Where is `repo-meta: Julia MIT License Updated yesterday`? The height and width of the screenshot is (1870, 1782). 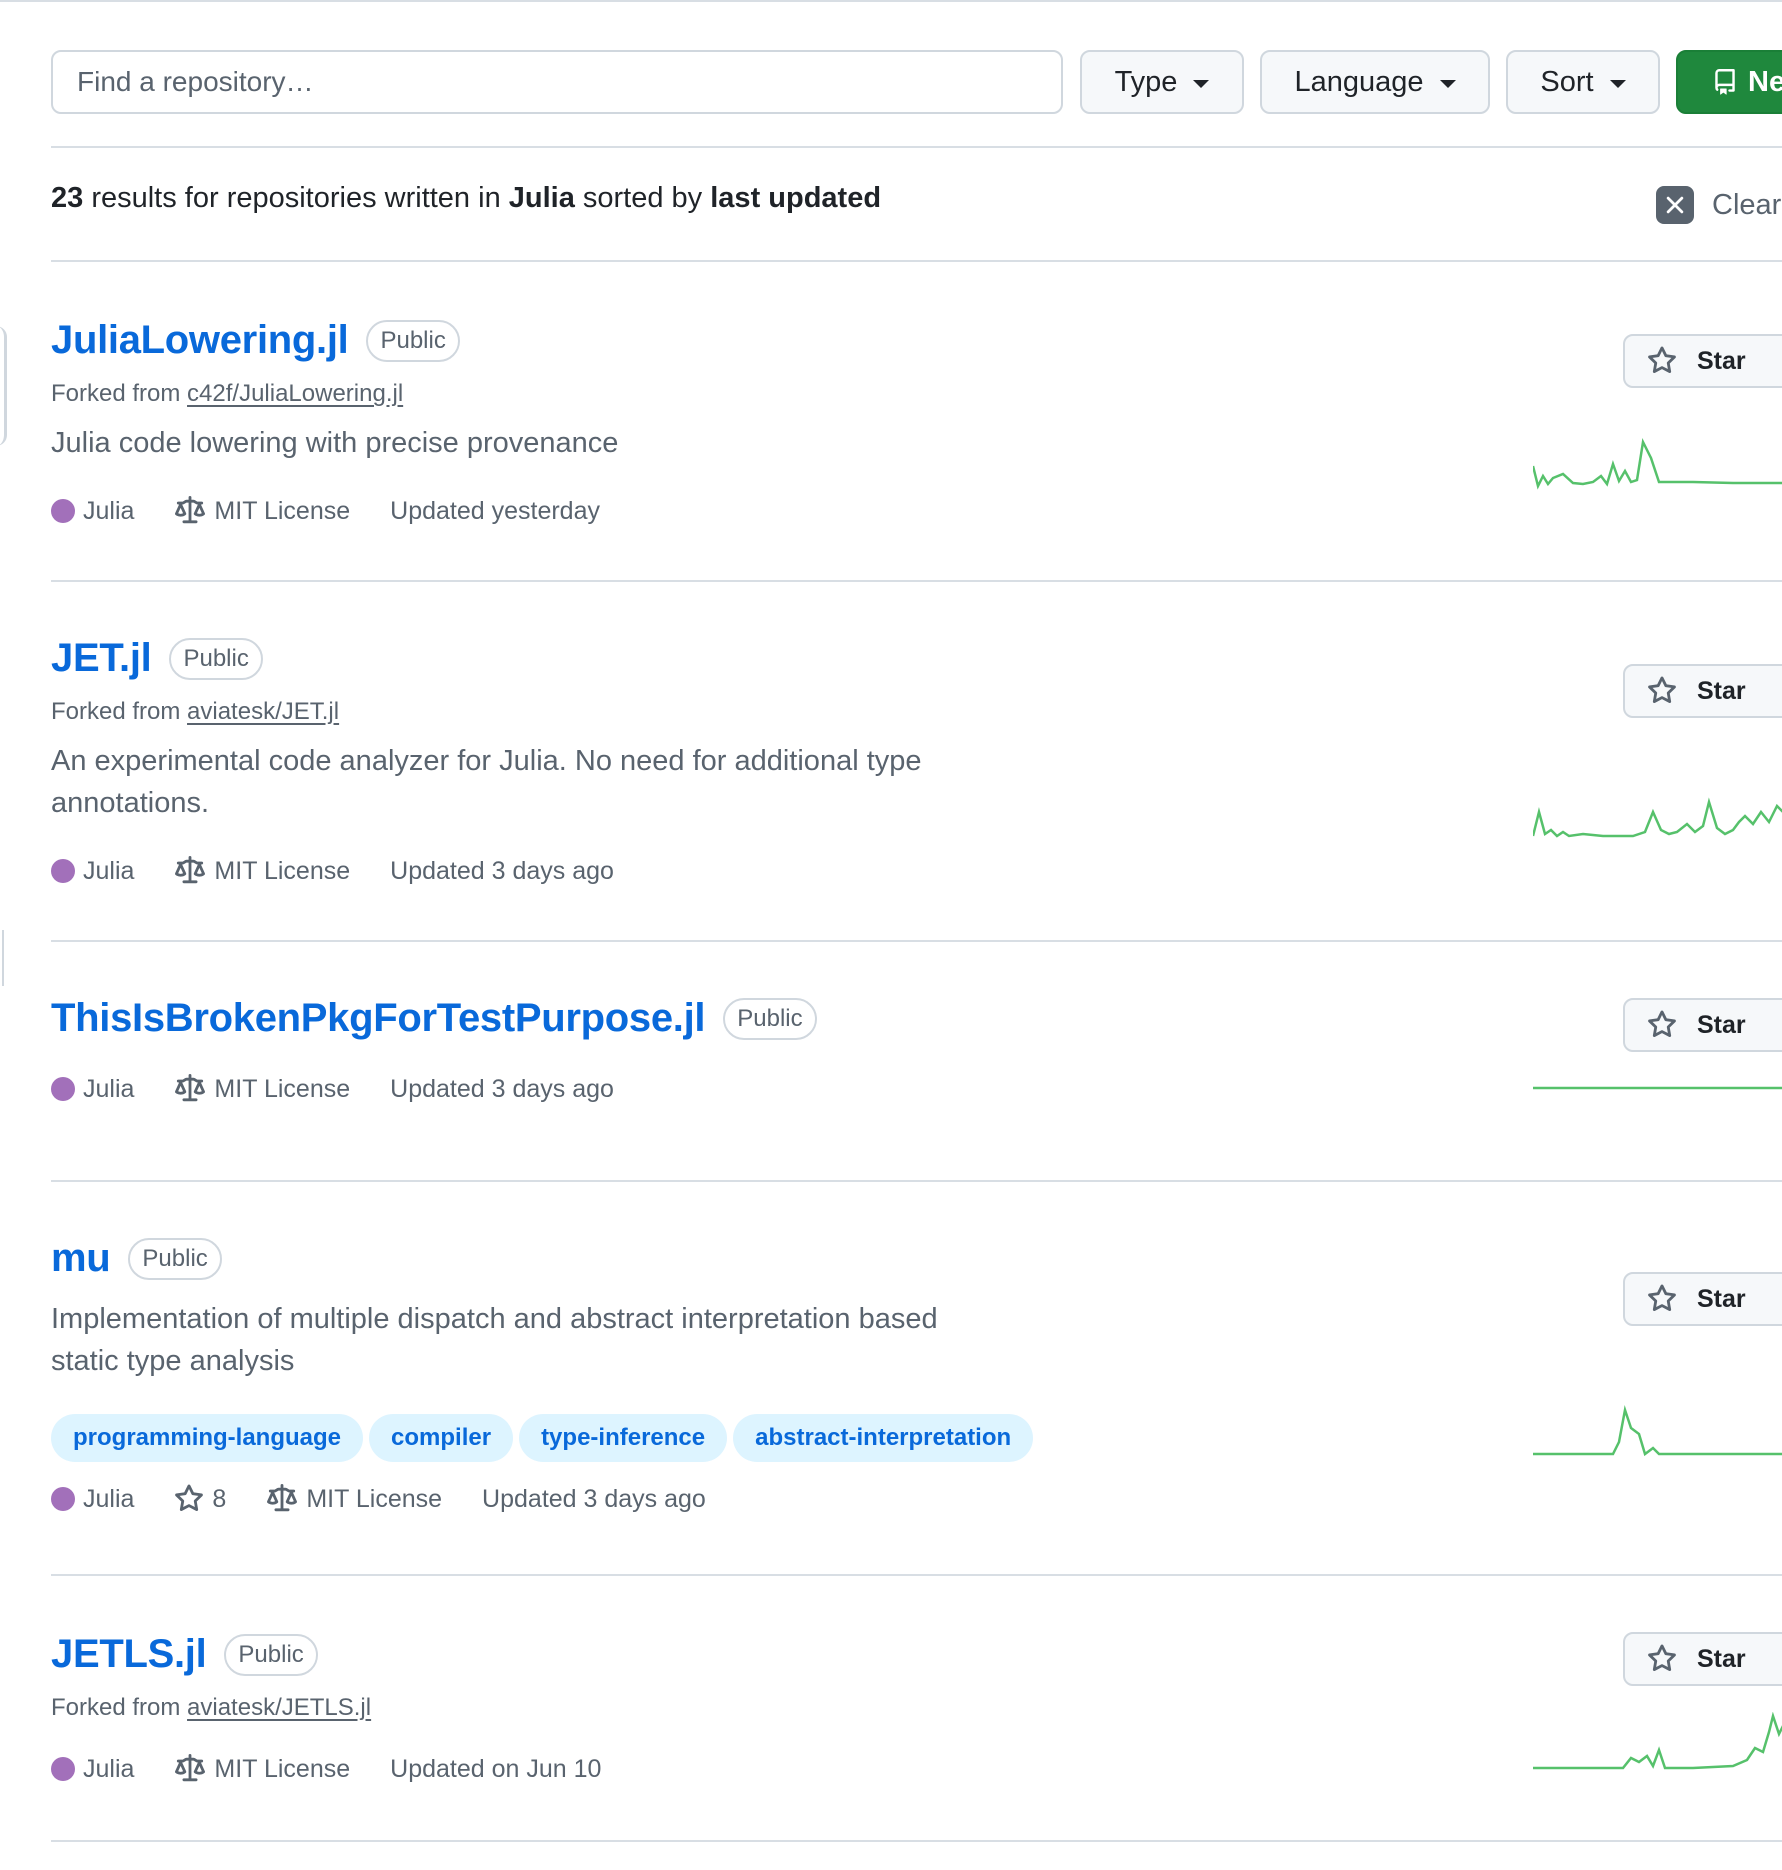
repo-meta: Julia MIT License Updated yesterday is located at coordinates (345, 511).